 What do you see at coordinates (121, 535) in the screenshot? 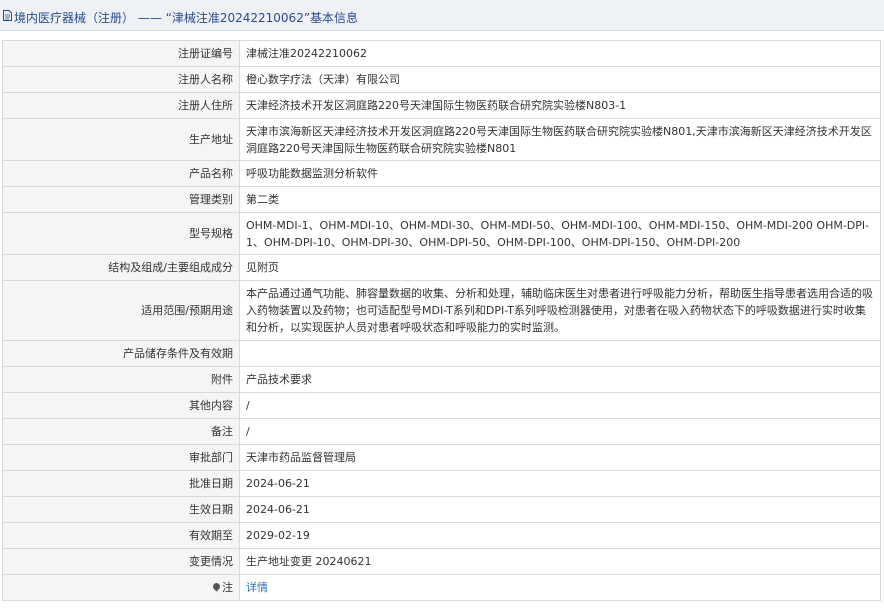
I see `row-label: 有效期至` at bounding box center [121, 535].